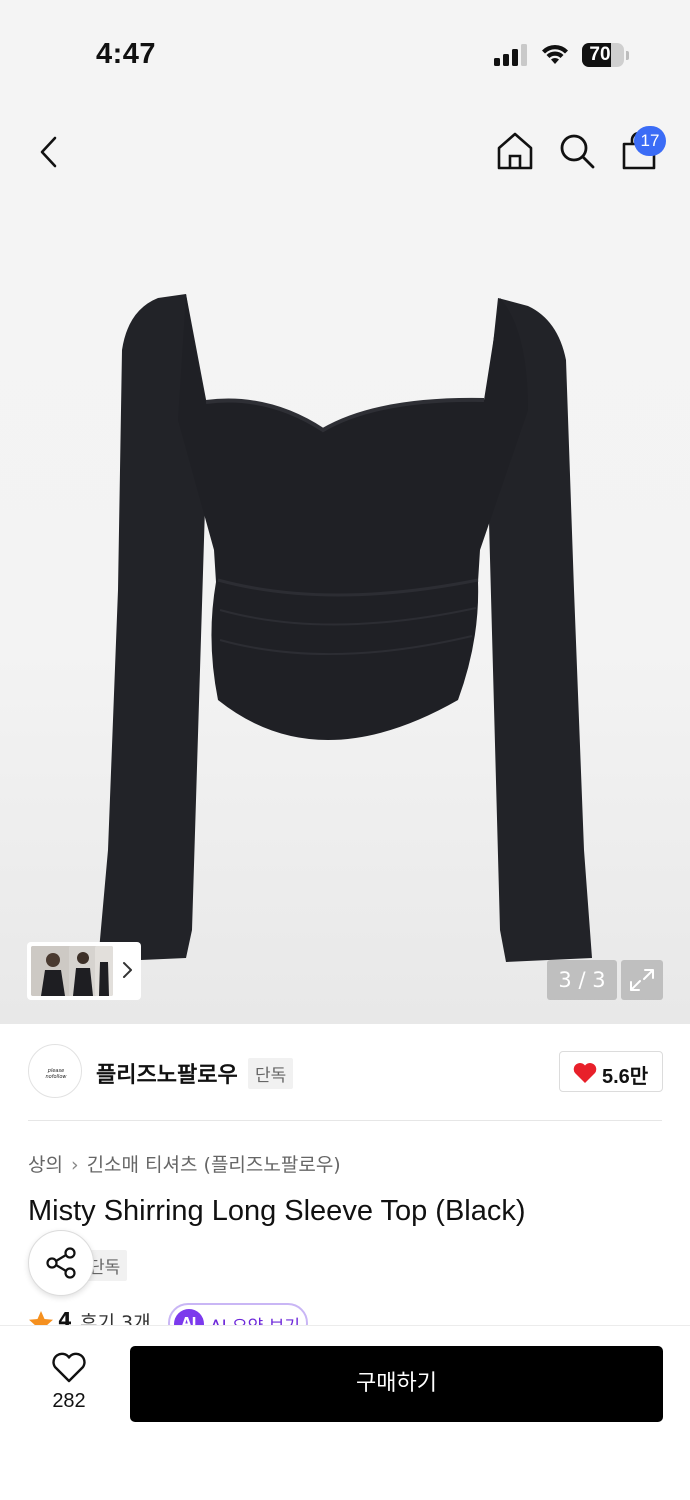 This screenshot has height=1500, width=690. I want to click on breadcrumb: 상의 › 긴소매 티셔츠 (플리즈노팔로우), so click(184, 1163).